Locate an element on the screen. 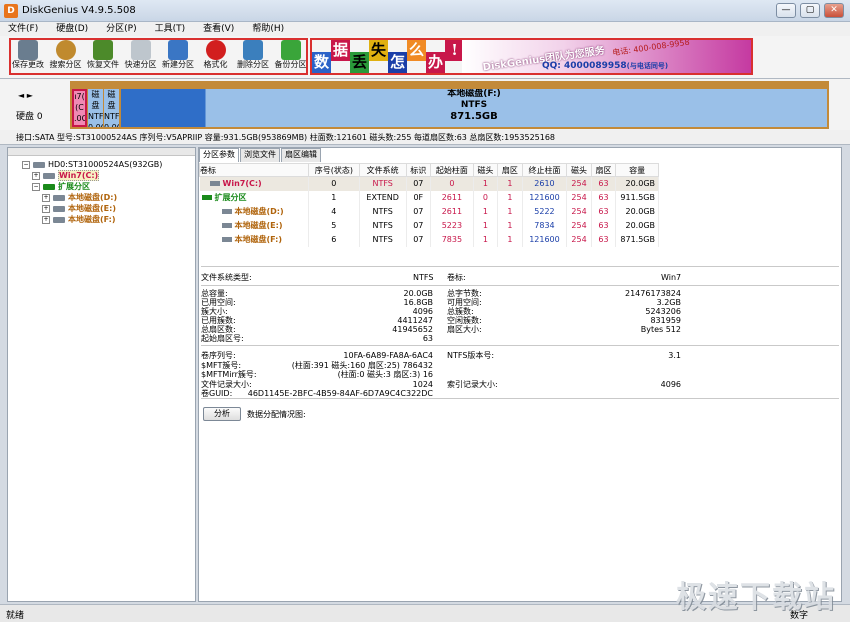  fs-type-value: NTFS is located at coordinates (423, 277).